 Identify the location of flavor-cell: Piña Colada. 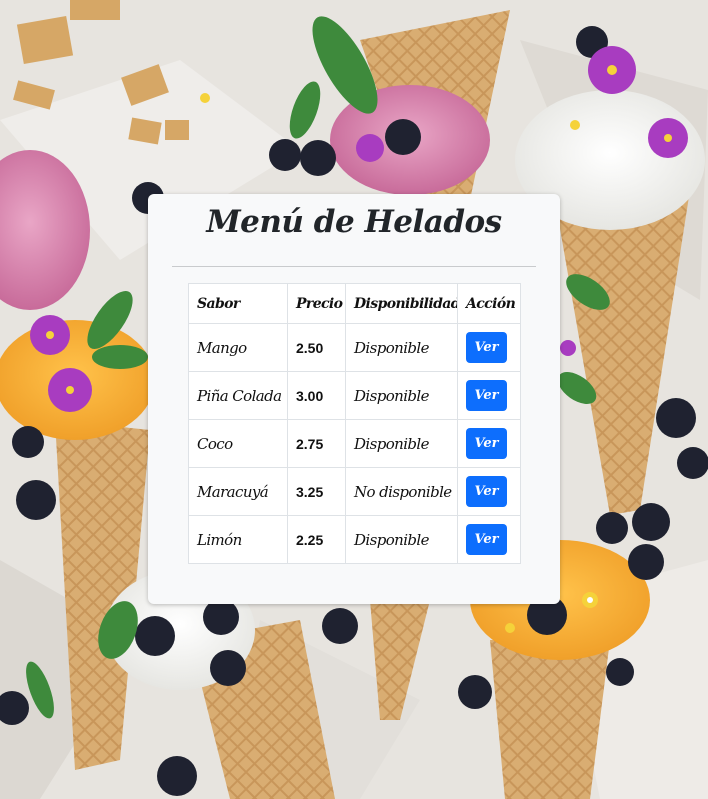
(238, 395).